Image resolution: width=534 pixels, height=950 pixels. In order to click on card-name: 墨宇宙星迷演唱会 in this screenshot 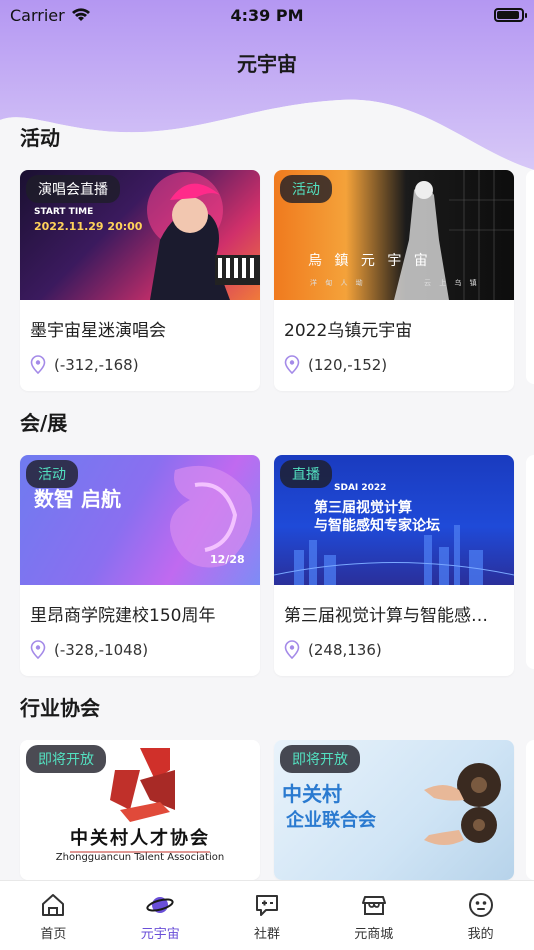, I will do `click(98, 331)`.